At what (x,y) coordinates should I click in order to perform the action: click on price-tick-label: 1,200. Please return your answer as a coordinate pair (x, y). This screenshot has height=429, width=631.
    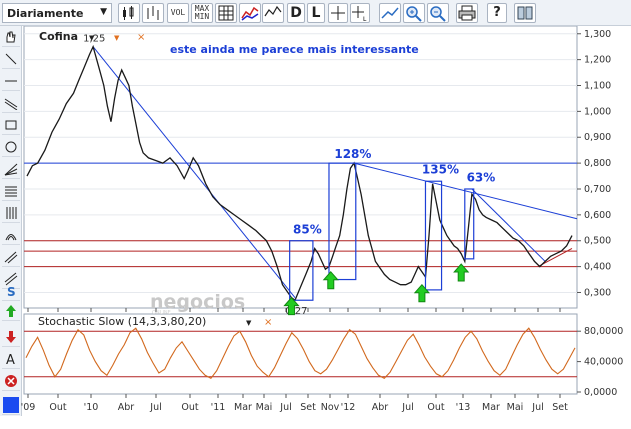
    Looking at the image, I should click on (597, 60).